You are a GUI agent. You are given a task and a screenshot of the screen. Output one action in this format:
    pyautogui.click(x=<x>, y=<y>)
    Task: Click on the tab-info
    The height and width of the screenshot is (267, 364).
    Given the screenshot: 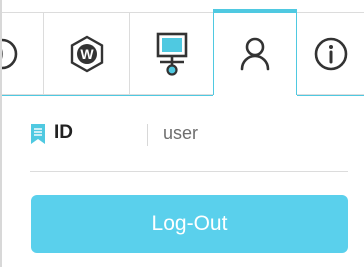 What is the action you would take?
    pyautogui.click(x=330, y=54)
    